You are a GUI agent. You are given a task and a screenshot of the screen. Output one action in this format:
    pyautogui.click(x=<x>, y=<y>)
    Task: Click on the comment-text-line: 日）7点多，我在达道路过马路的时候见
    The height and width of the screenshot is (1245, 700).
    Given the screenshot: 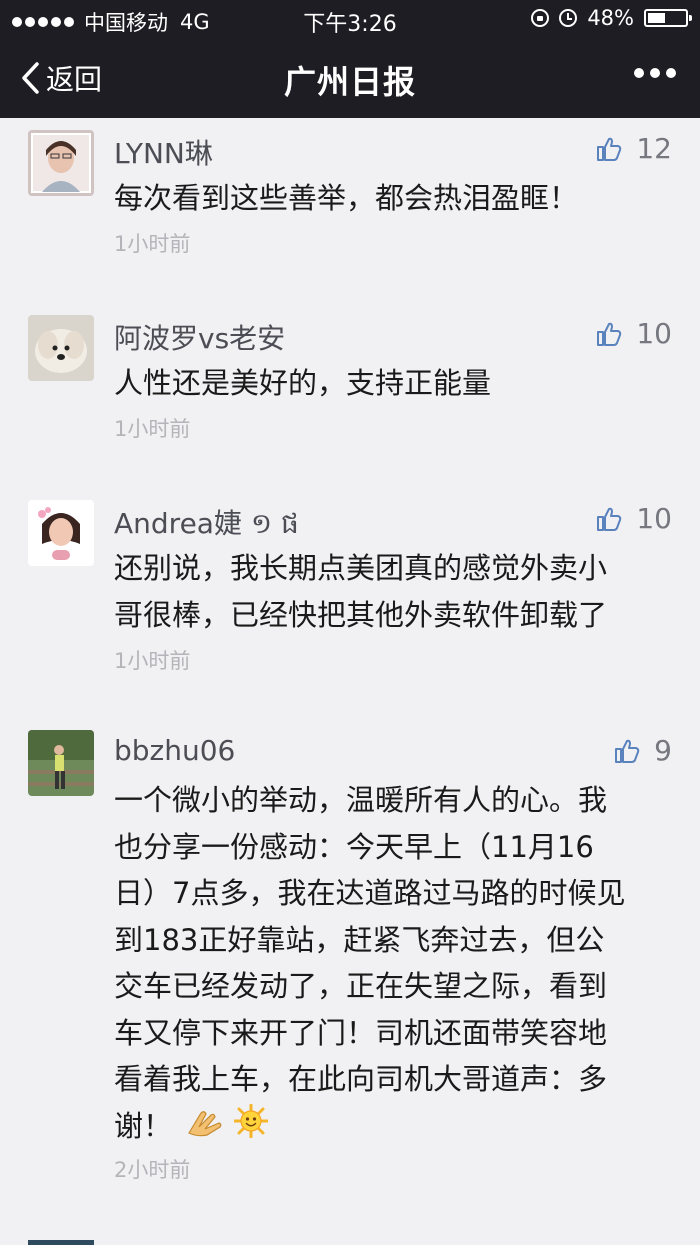 What is the action you would take?
    pyautogui.click(x=370, y=893)
    